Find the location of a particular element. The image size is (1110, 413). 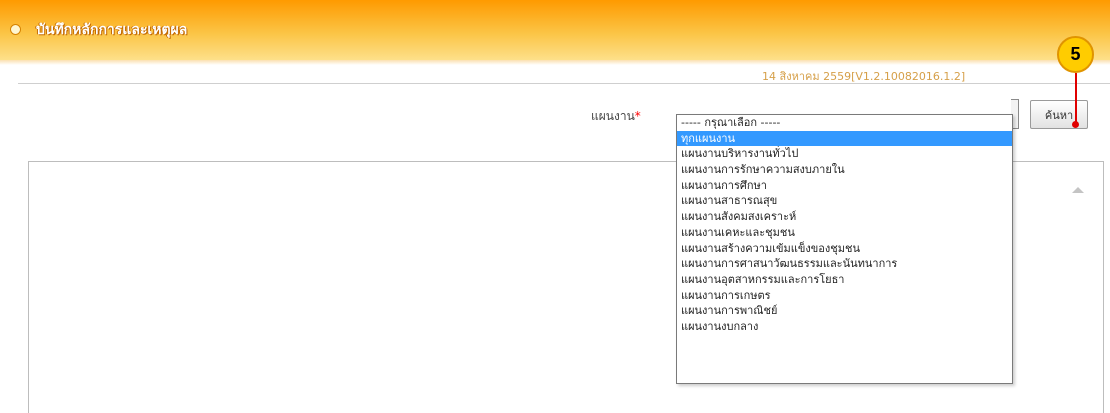

page-title: บันทึกหลักการและเหตุผล is located at coordinates (112, 30).